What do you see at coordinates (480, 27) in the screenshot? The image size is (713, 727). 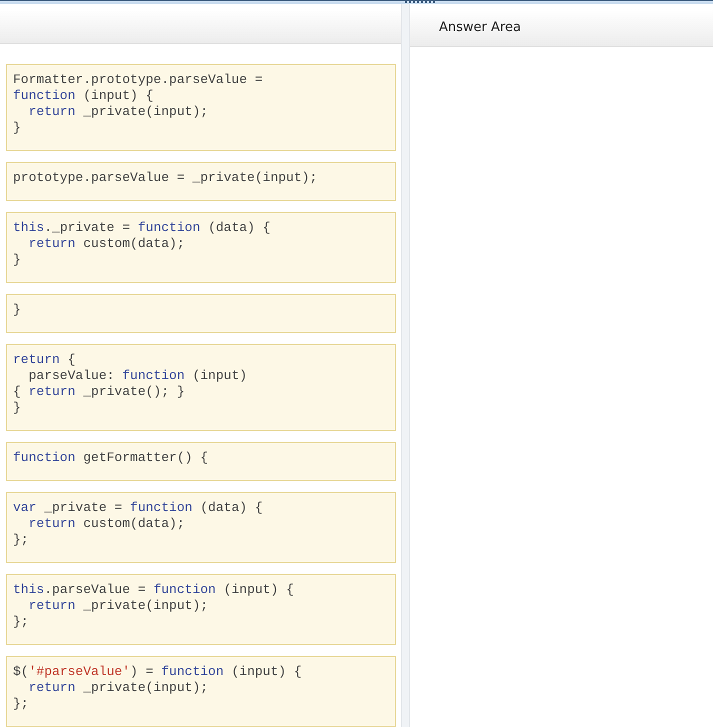 I see `answer-area-title: Answer Area` at bounding box center [480, 27].